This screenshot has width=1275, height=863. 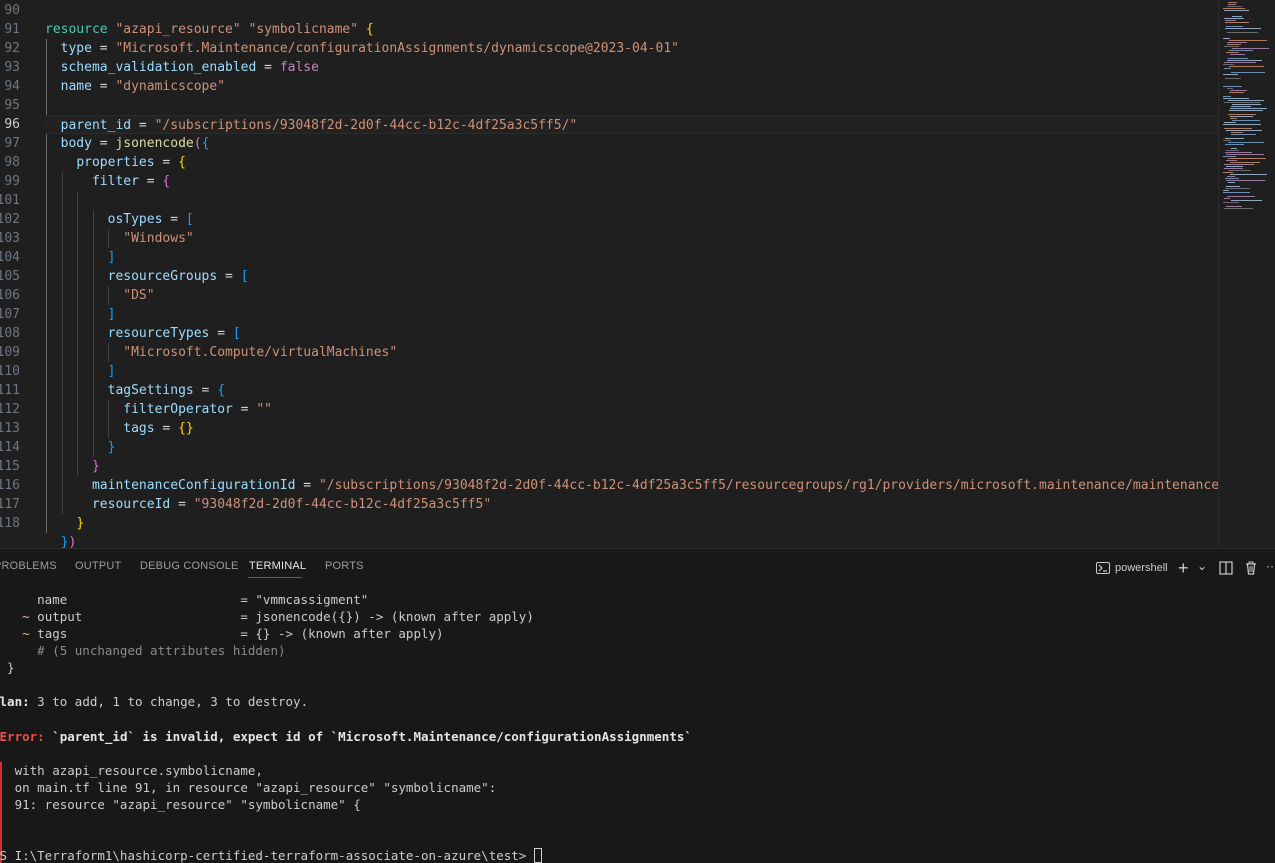 What do you see at coordinates (1251, 568) in the screenshot?
I see `trash-icon` at bounding box center [1251, 568].